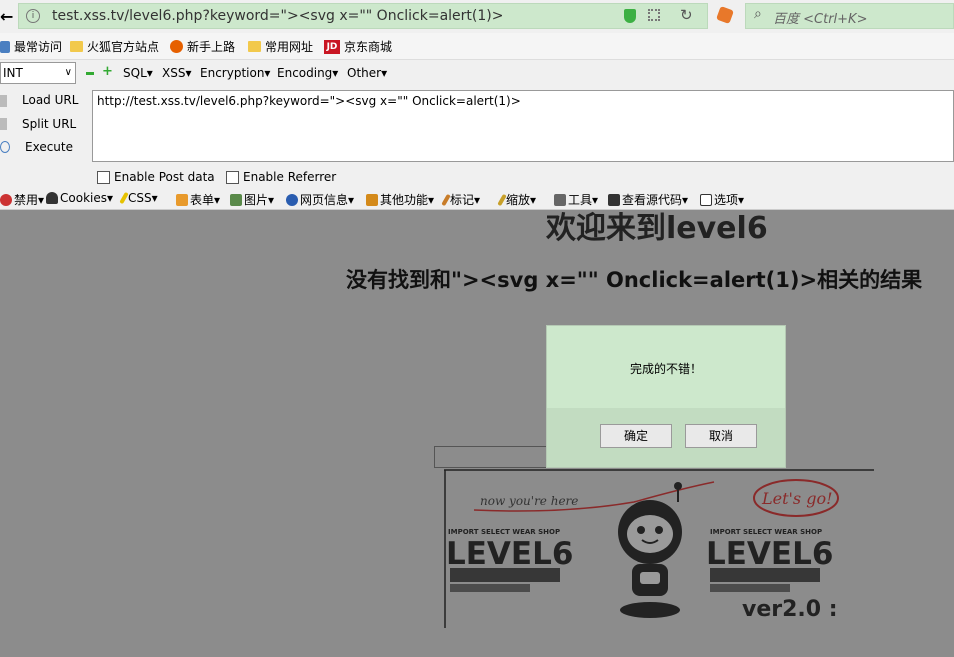  I want to click on bookmark-firefox-site: 火狐官方站点, so click(114, 46).